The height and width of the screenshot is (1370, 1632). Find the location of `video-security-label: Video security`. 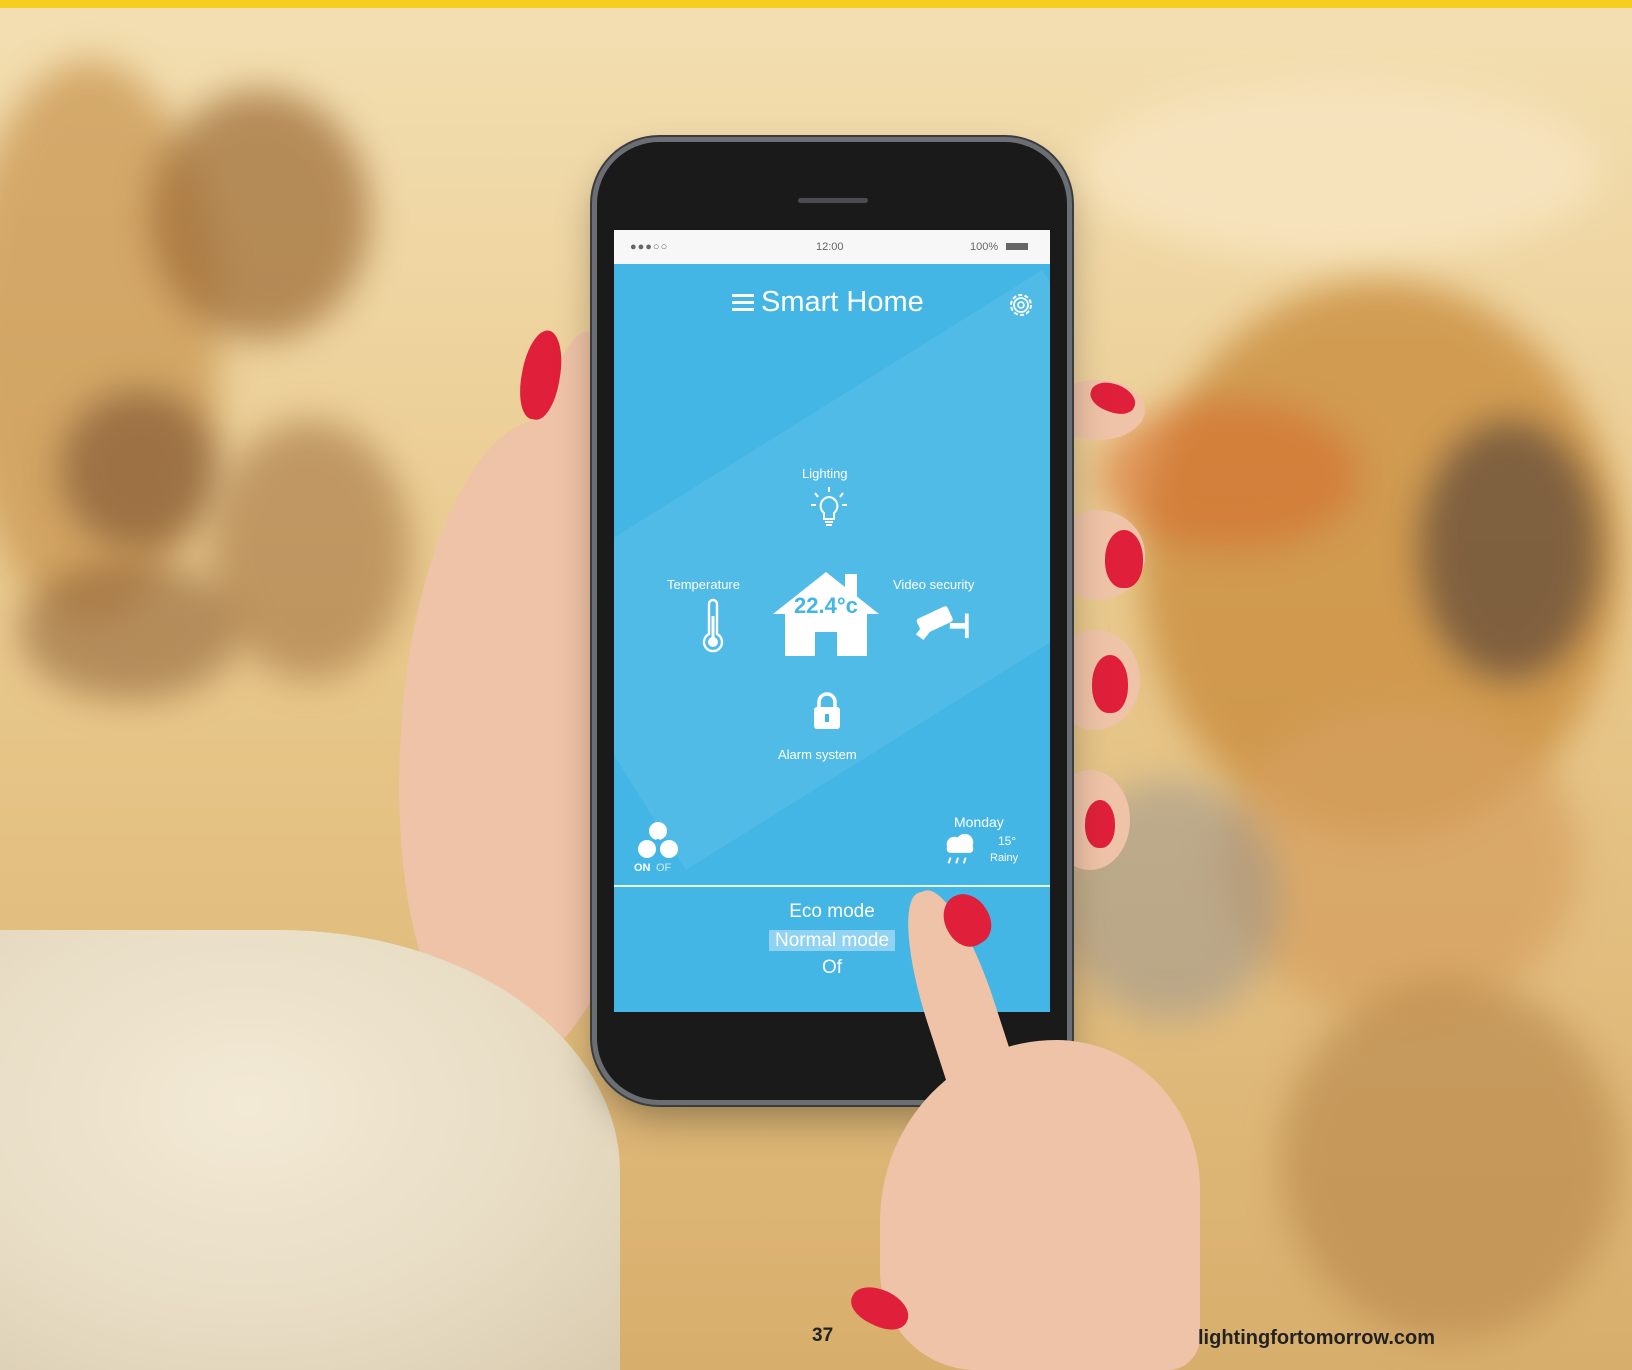

video-security-label: Video security is located at coordinates (934, 584).